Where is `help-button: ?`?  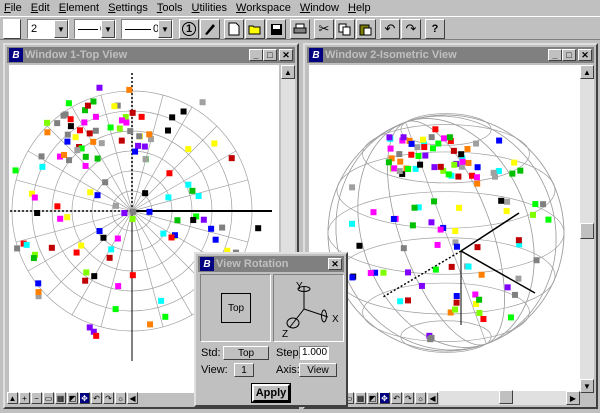 help-button: ? is located at coordinates (435, 29).